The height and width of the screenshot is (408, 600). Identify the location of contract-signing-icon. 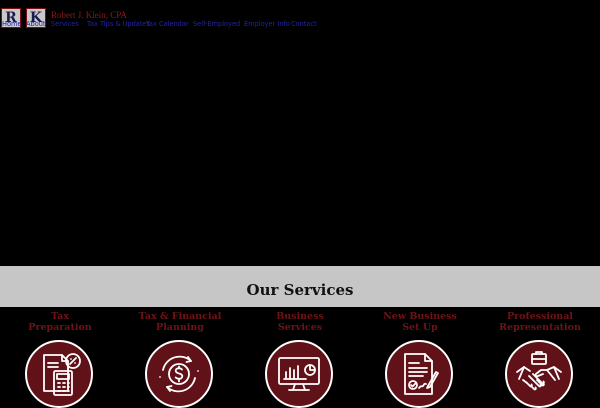
(419, 374).